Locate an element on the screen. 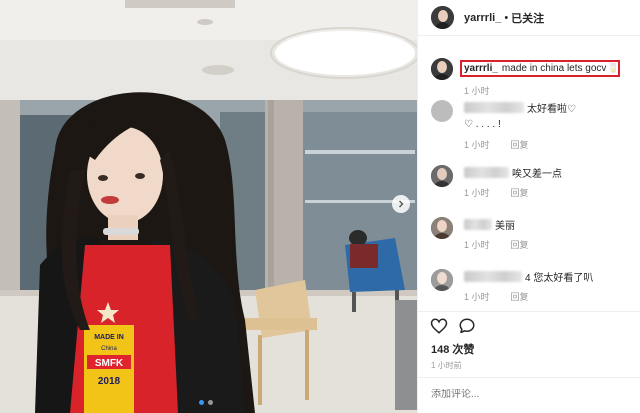 The height and width of the screenshot is (413, 640). speech-bubble-icon is located at coordinates (467, 326).